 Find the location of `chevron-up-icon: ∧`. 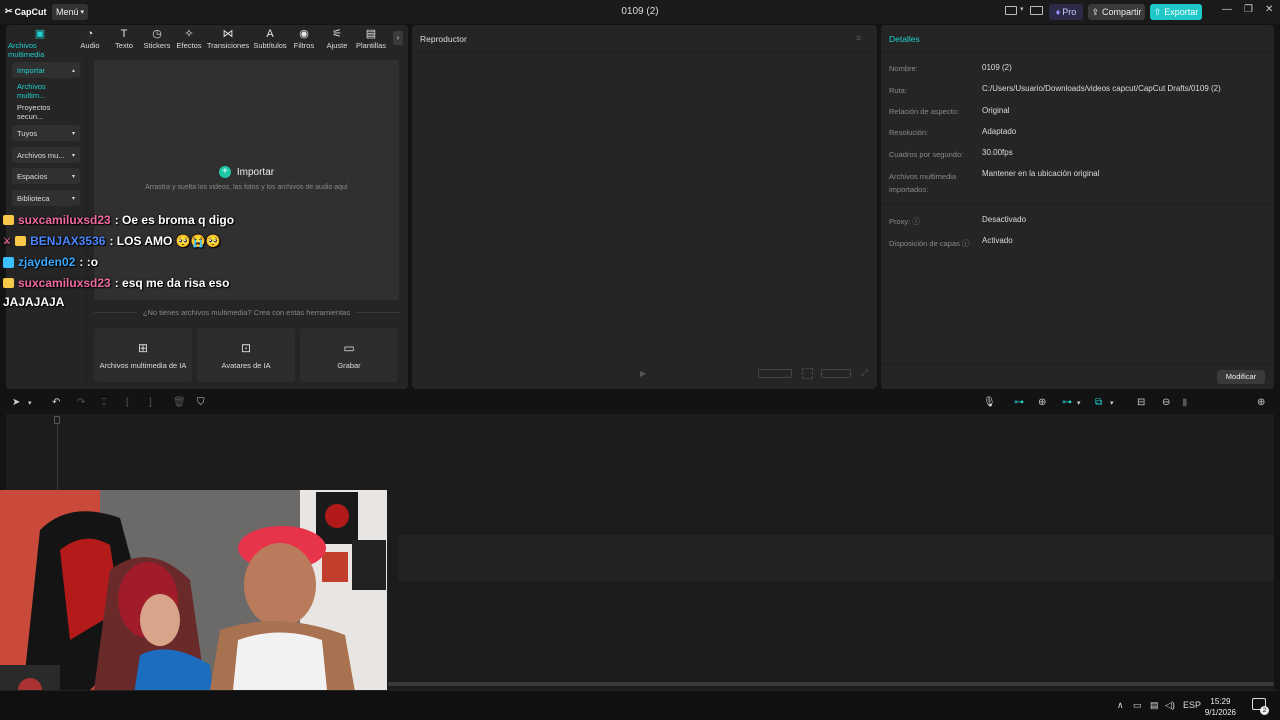

chevron-up-icon: ∧ is located at coordinates (1120, 705).